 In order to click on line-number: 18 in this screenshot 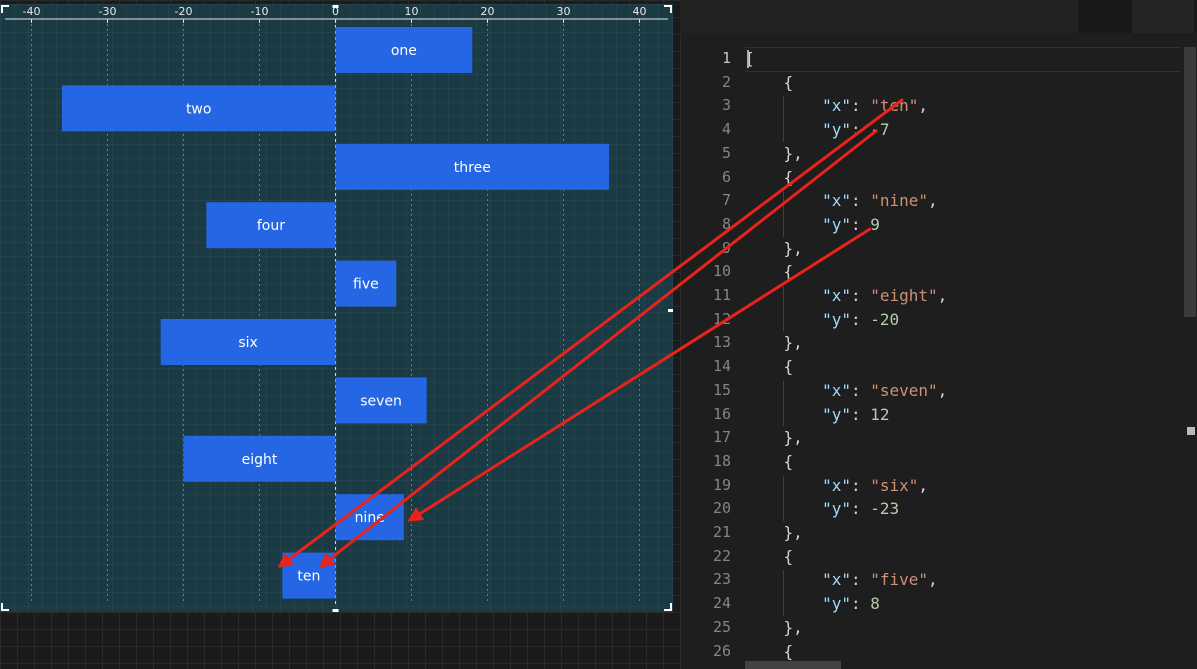, I will do `click(721, 460)`.